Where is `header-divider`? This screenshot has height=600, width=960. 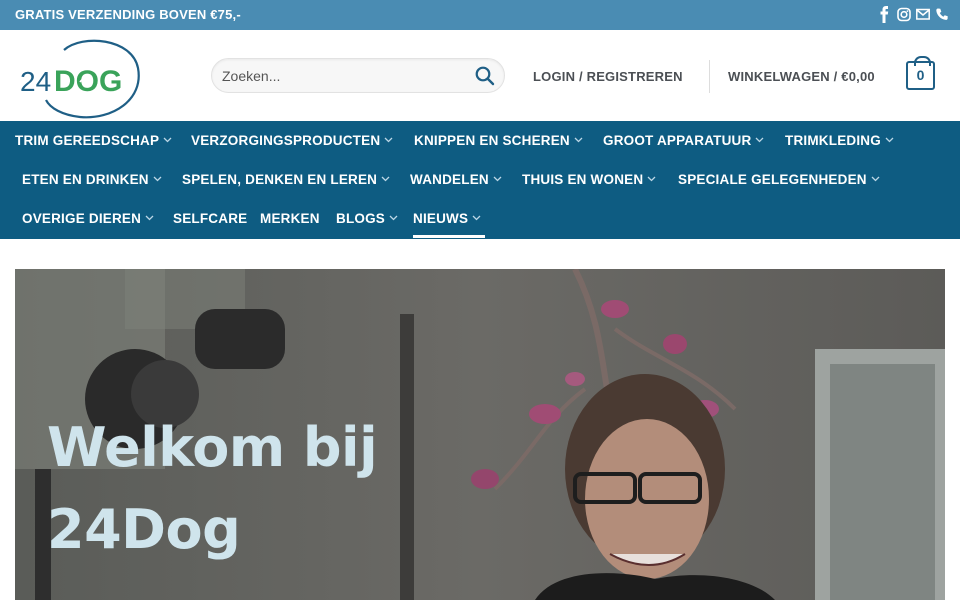
header-divider is located at coordinates (709, 76).